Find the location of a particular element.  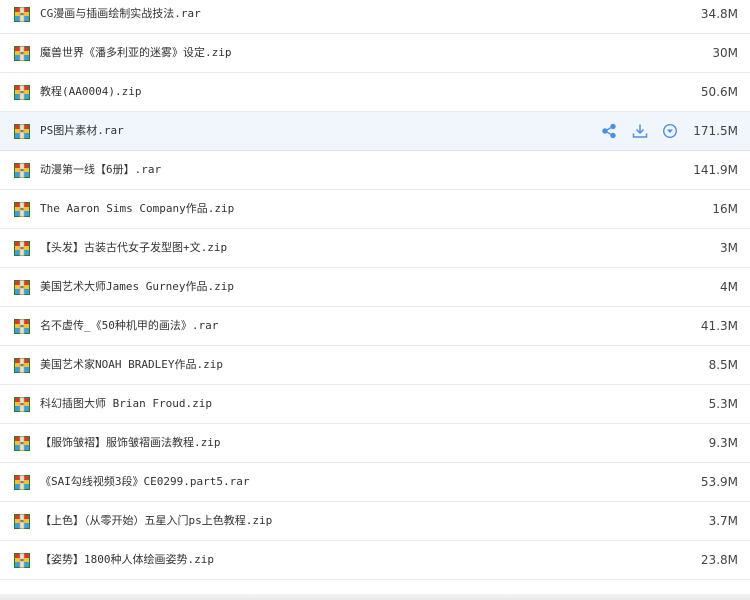

file-size: 34.8M is located at coordinates (719, 14).